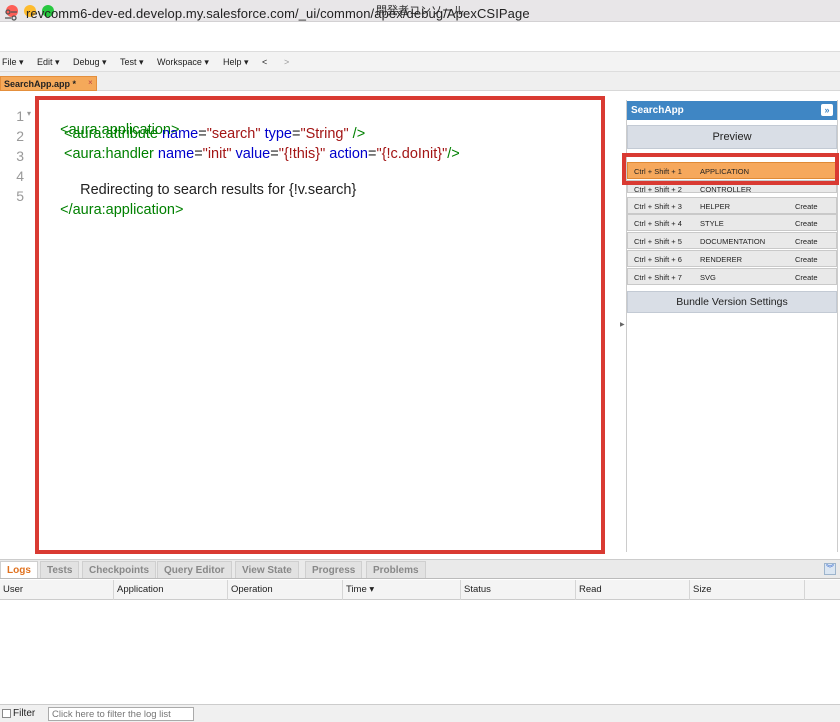 This screenshot has width=840, height=722. Describe the element at coordinates (830, 569) in the screenshot. I see `collapse-panel-icon: ︾` at that location.